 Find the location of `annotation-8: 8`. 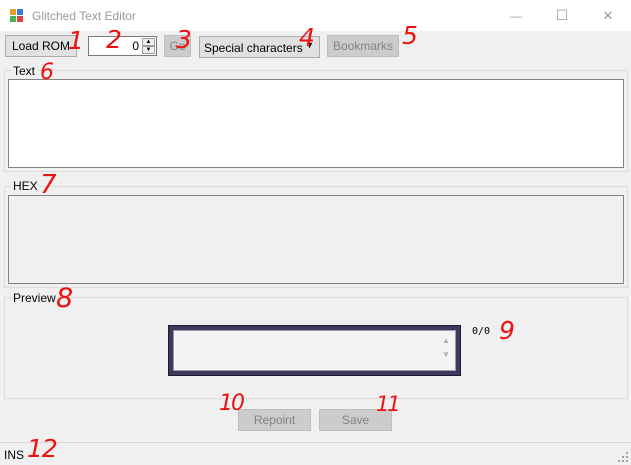

annotation-8: 8 is located at coordinates (65, 298).